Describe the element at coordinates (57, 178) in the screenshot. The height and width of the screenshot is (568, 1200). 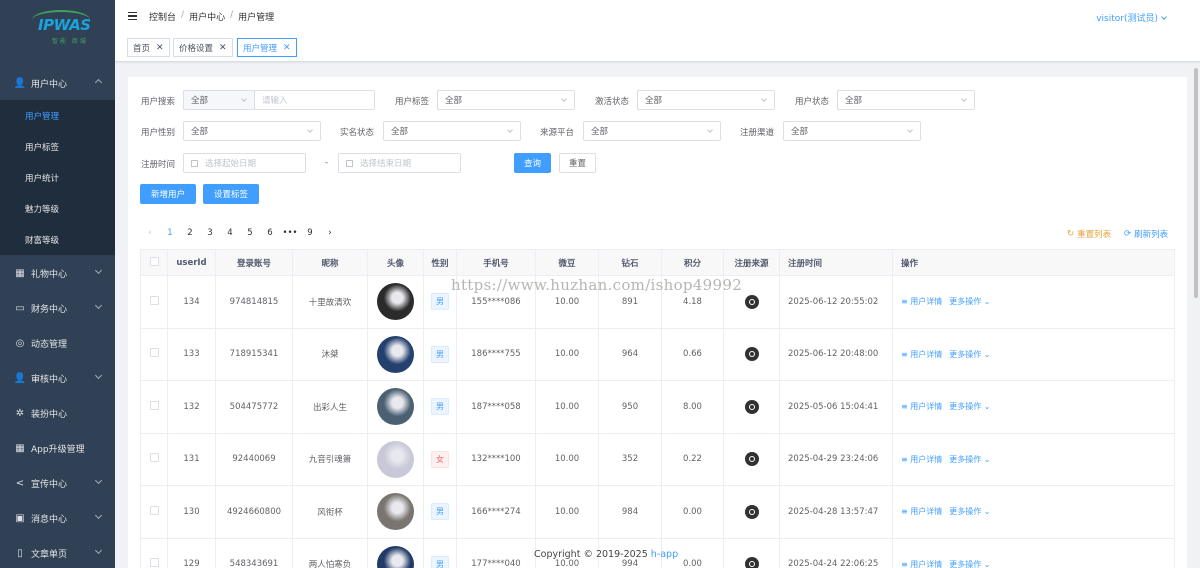
I see `sidebar-subitem: 用户统计` at that location.